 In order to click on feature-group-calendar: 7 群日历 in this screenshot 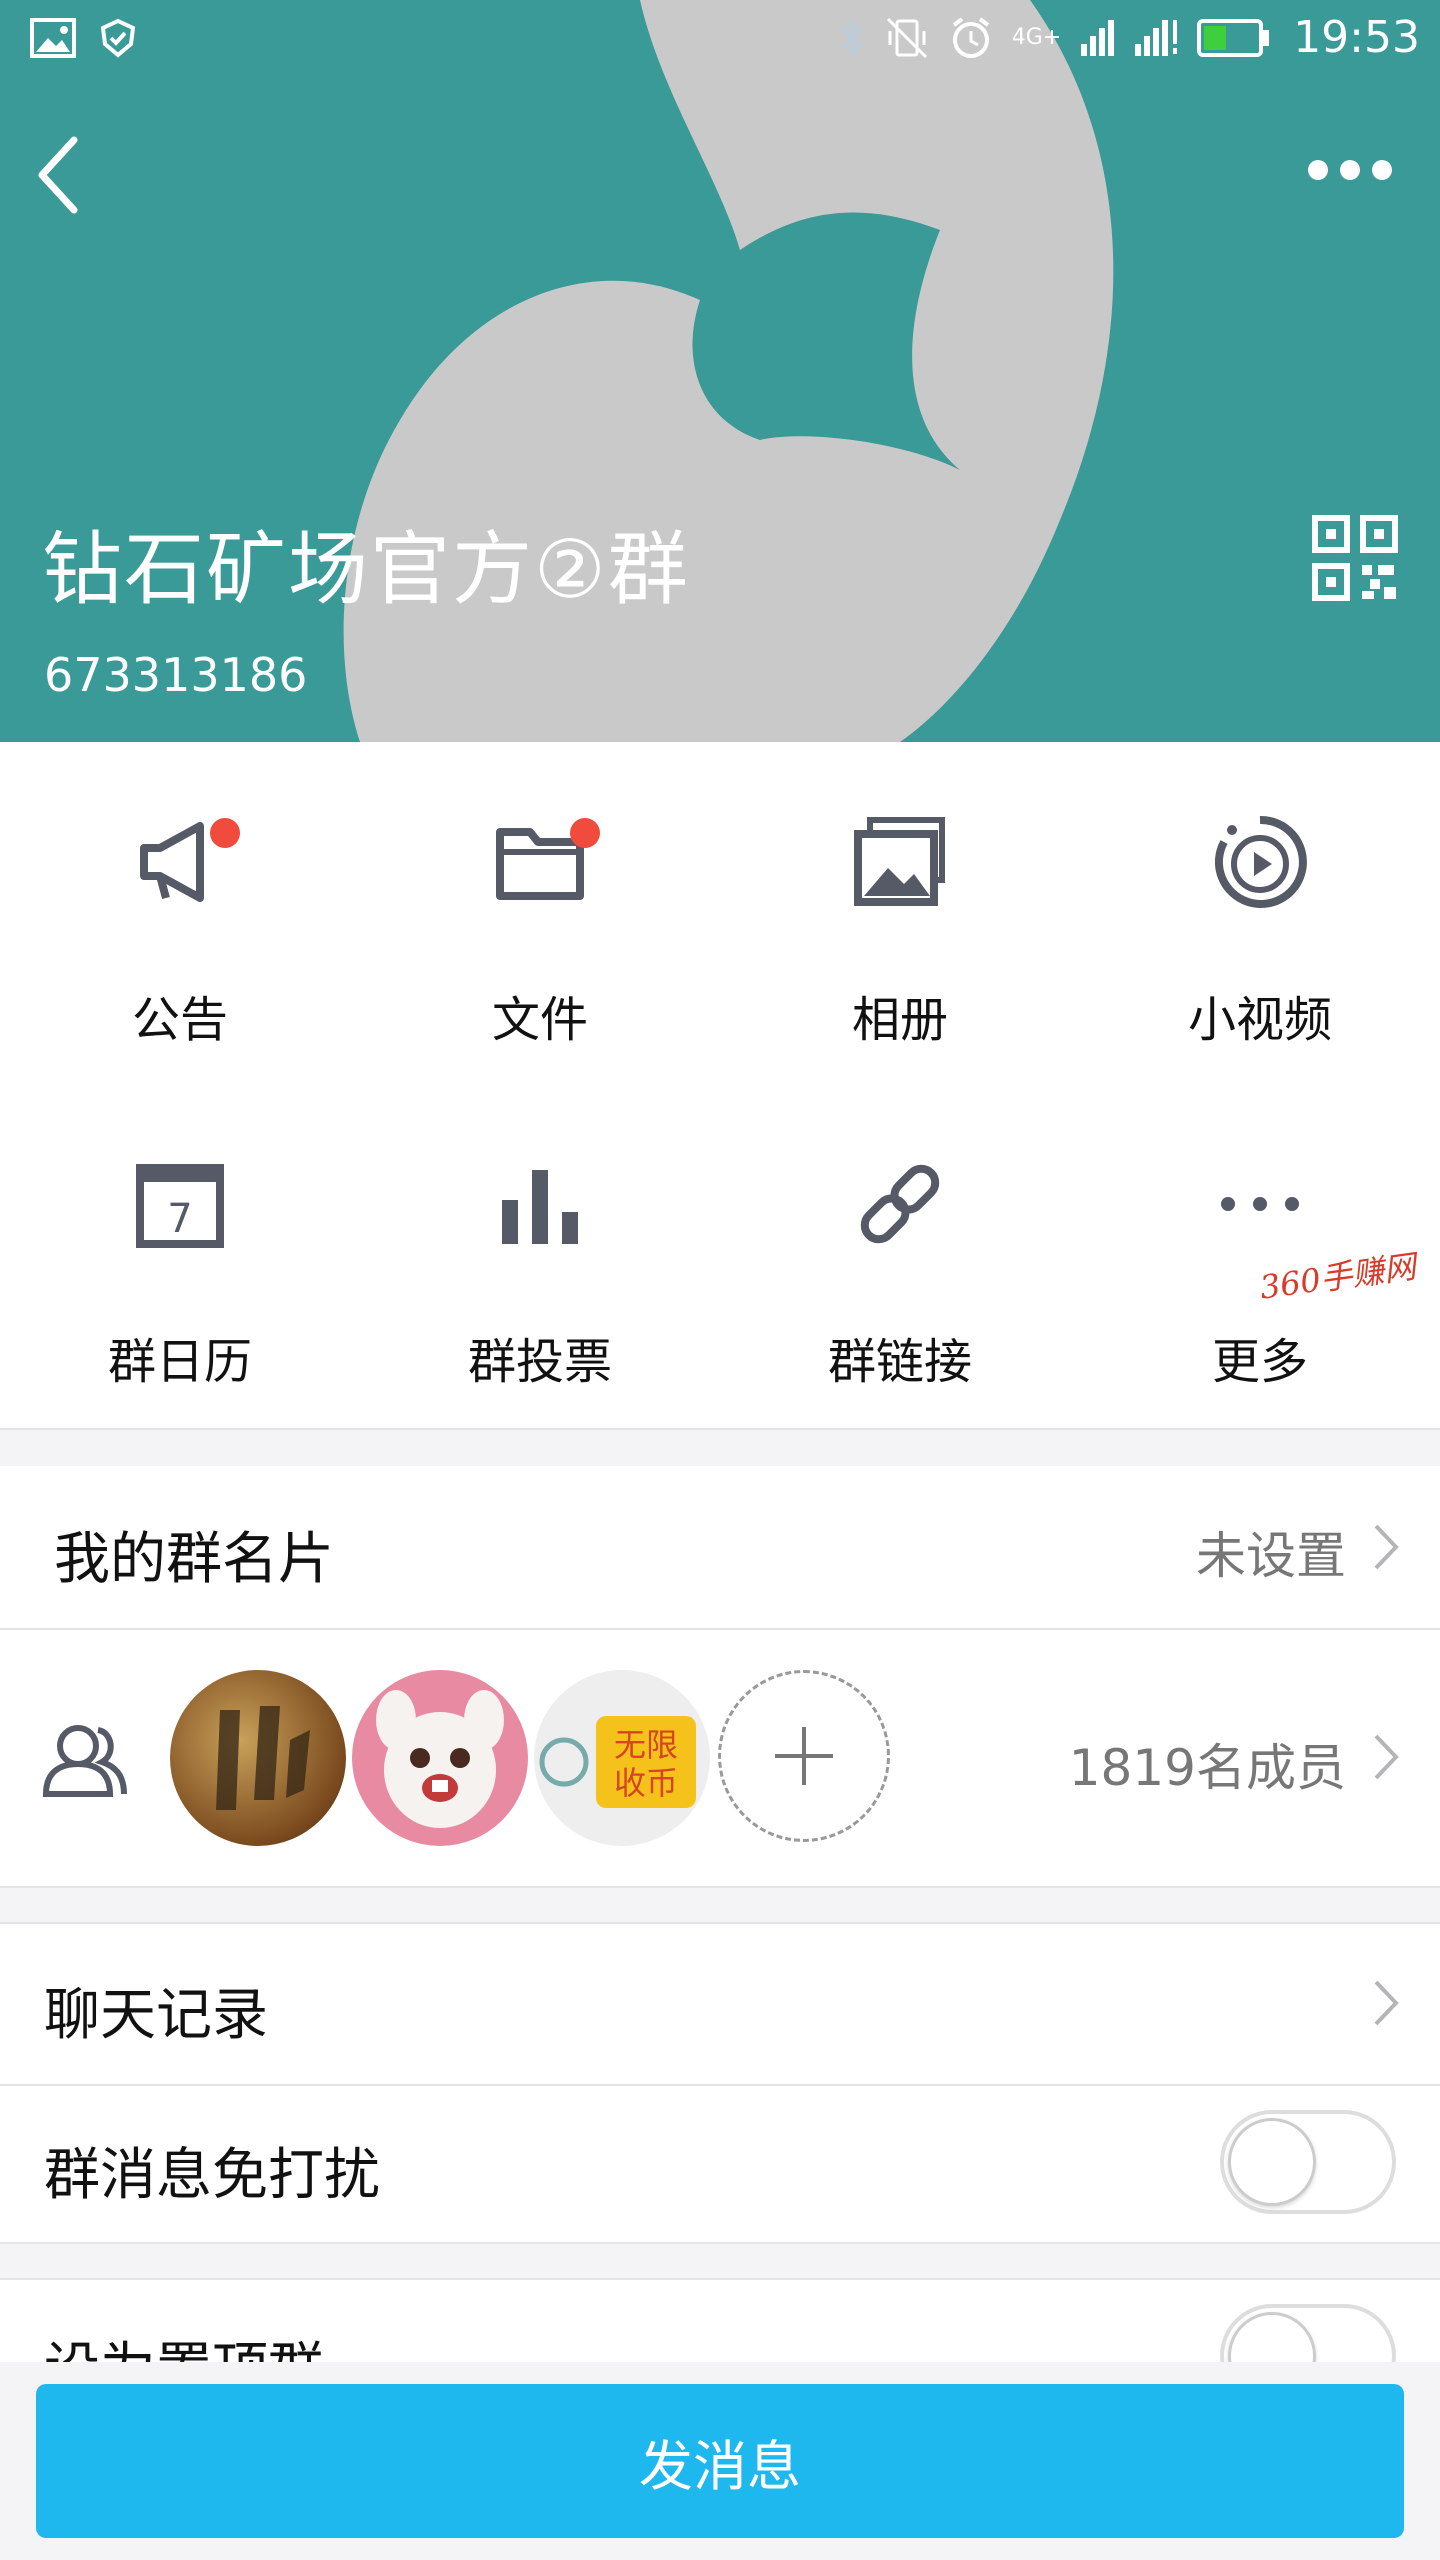, I will do `click(180, 1237)`.